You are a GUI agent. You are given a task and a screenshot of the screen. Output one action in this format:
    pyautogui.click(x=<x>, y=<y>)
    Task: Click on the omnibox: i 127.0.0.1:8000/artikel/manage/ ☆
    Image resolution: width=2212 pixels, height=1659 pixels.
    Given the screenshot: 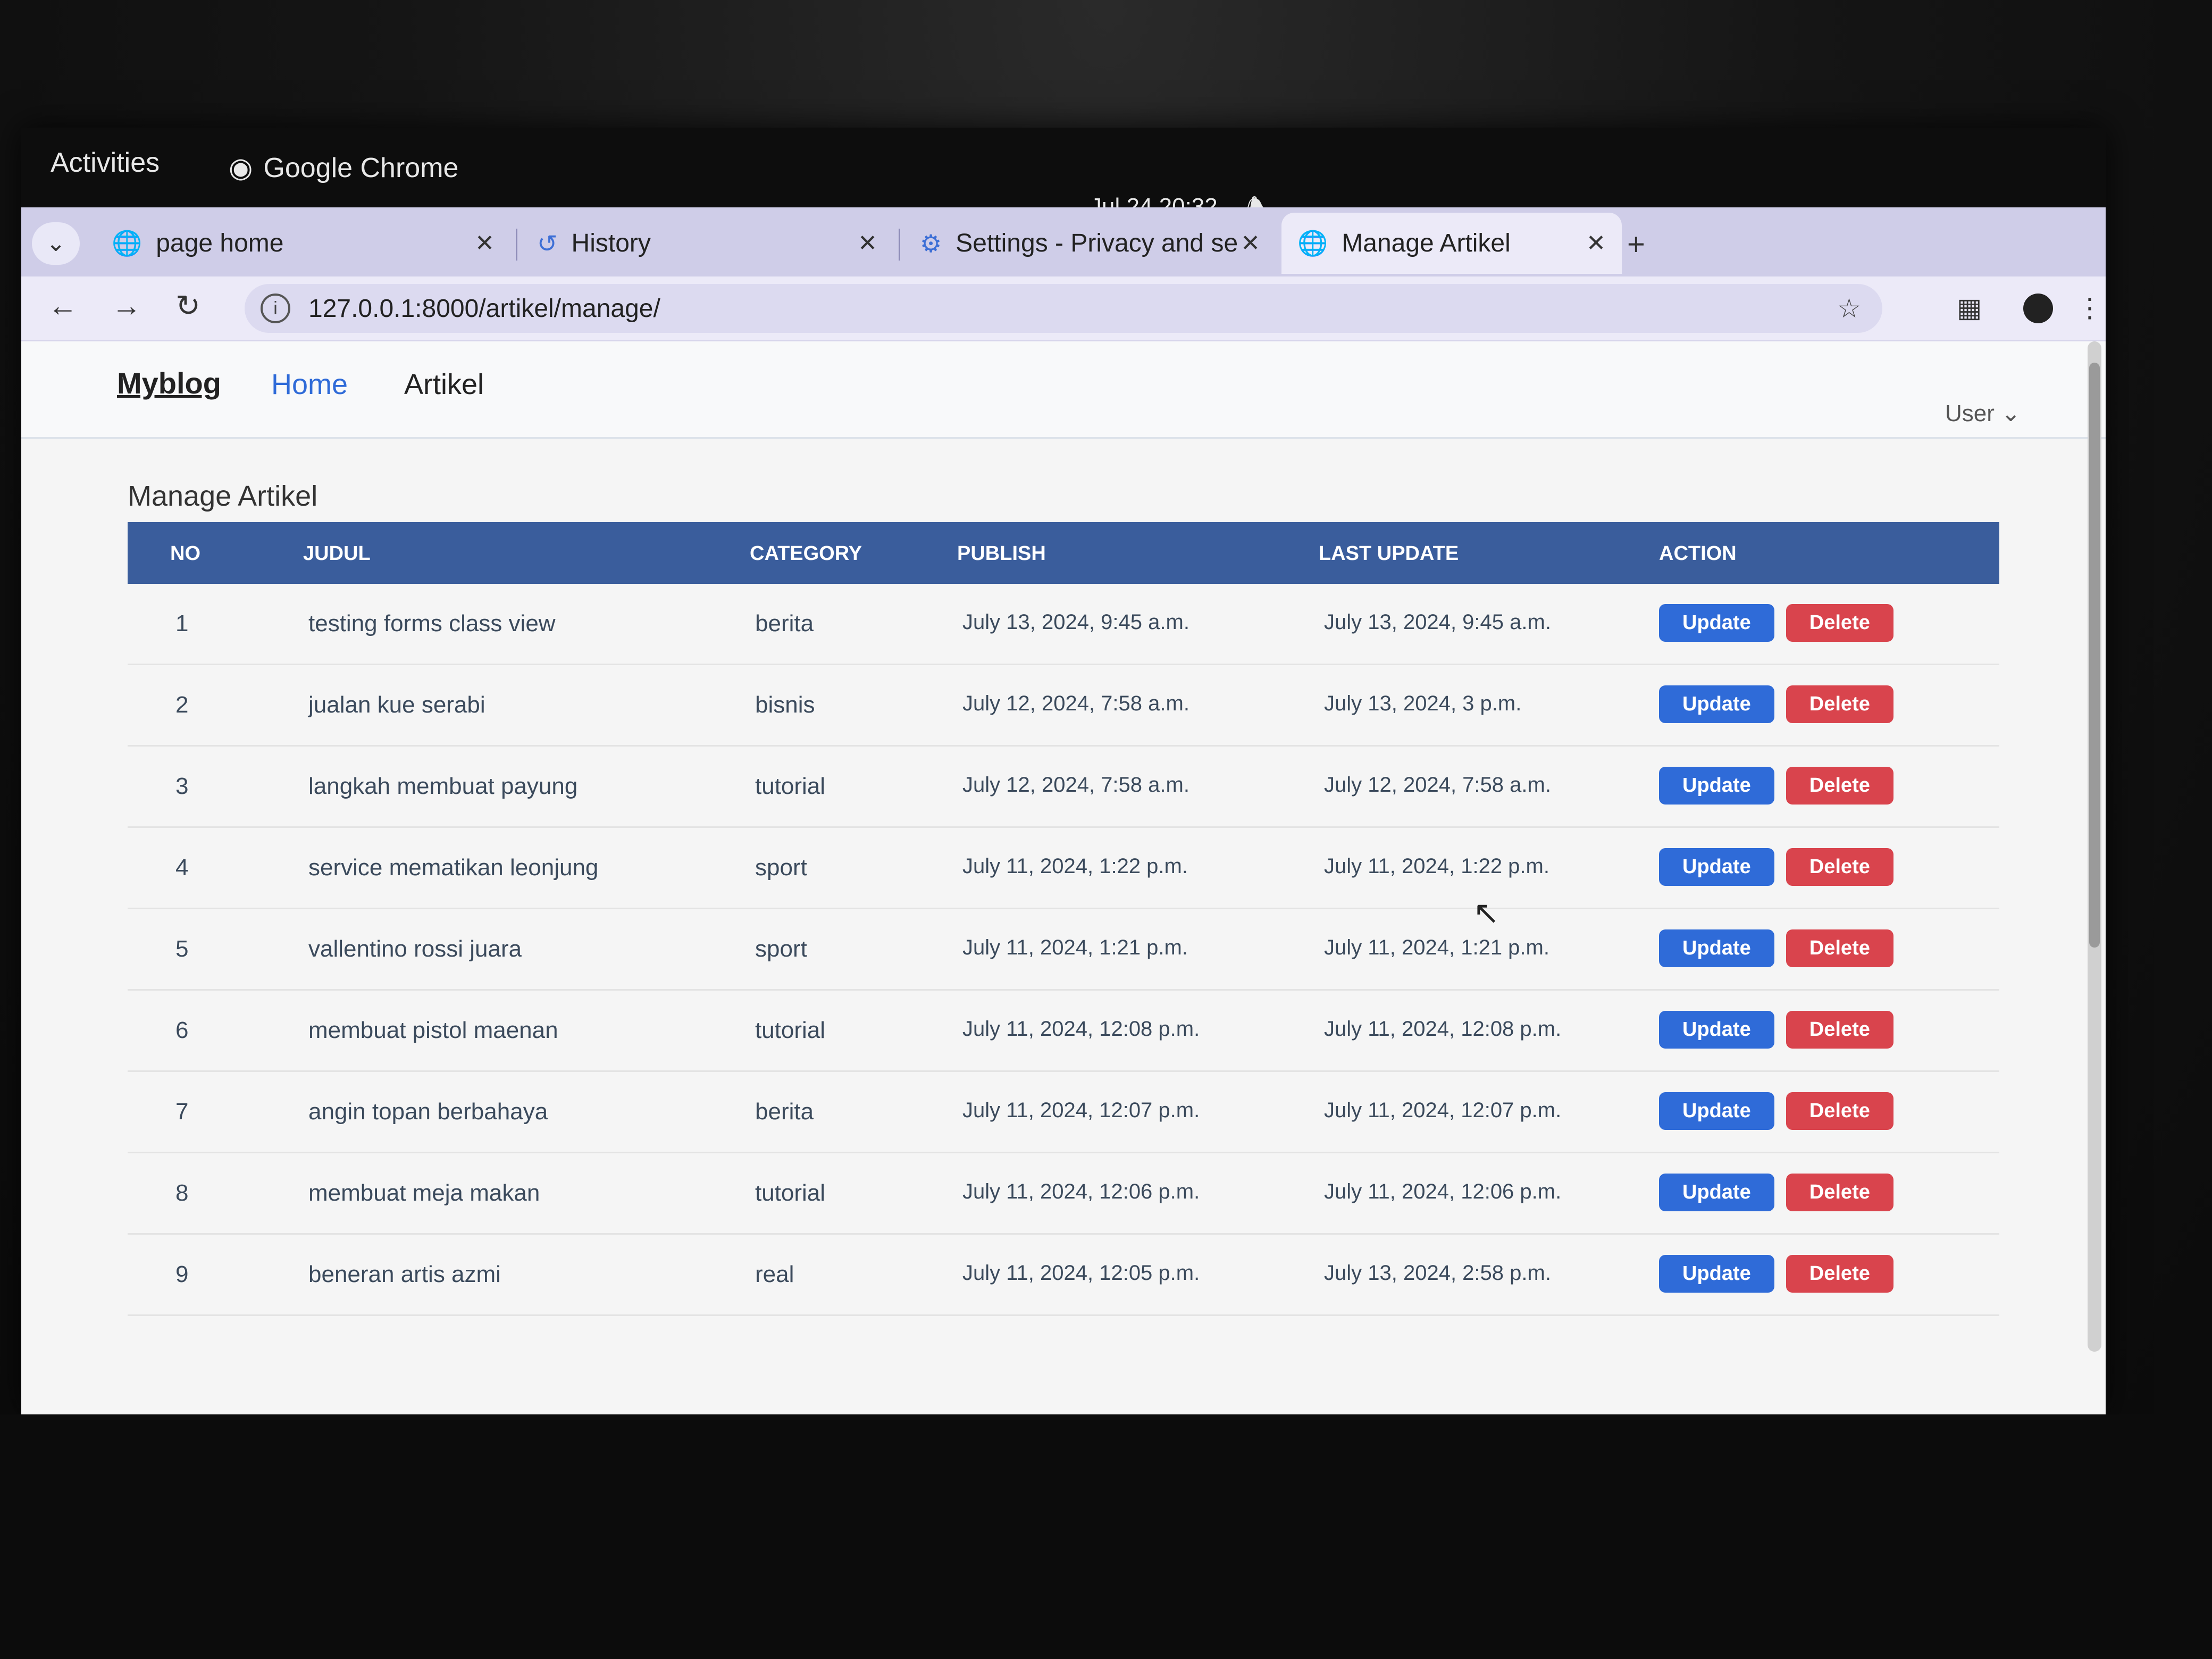 What is the action you would take?
    pyautogui.click(x=1063, y=308)
    